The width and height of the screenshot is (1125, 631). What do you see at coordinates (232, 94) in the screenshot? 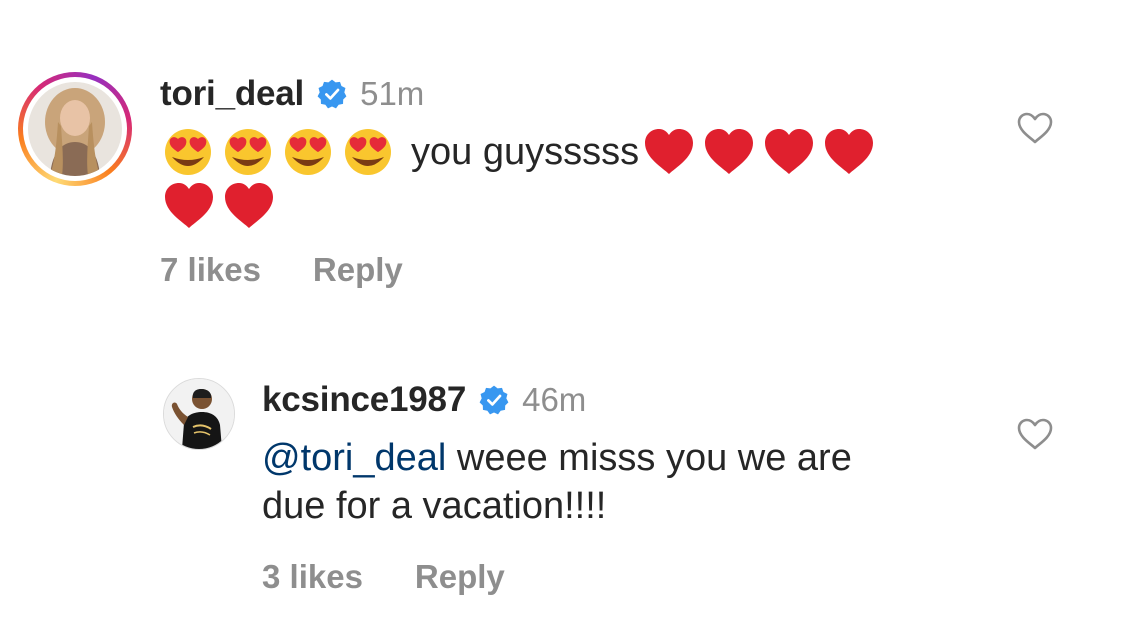
I see `username: tori_deal` at bounding box center [232, 94].